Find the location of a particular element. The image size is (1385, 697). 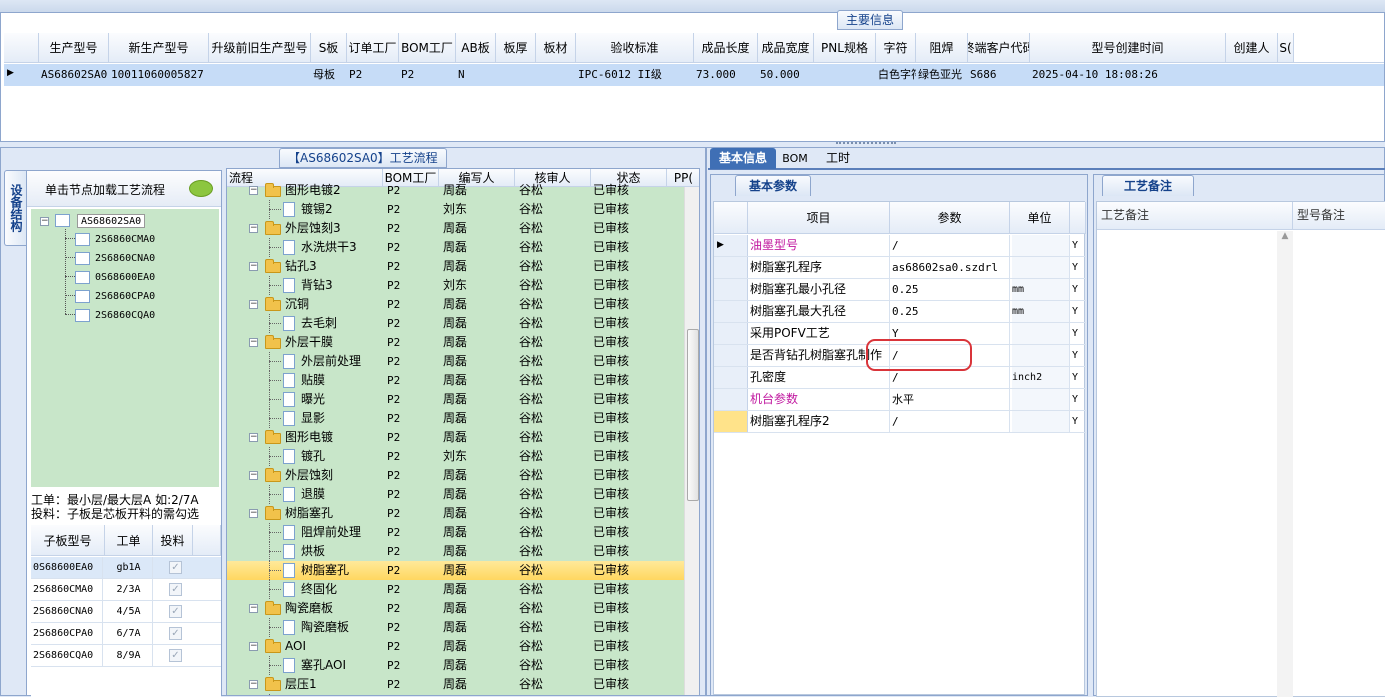

flow-step-row: 外层前处理 P2 周磊 谷松 已审核 is located at coordinates (456, 361).